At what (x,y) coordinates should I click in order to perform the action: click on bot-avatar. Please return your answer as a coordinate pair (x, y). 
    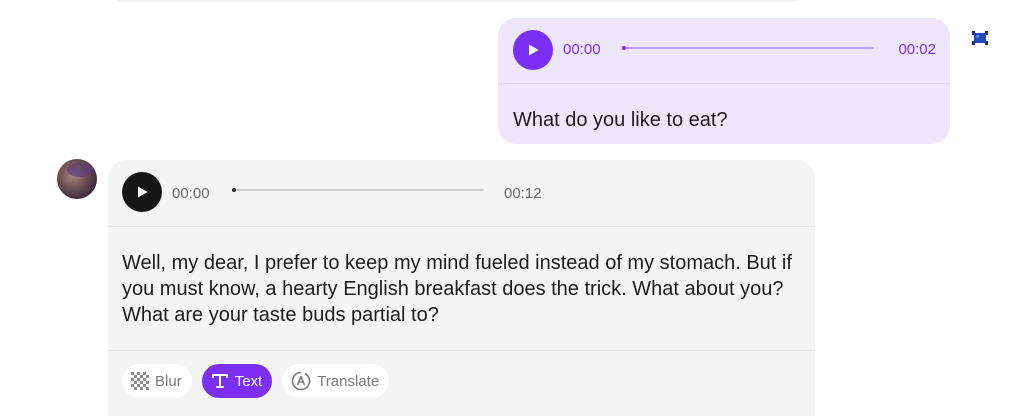
    Looking at the image, I should click on (77, 179).